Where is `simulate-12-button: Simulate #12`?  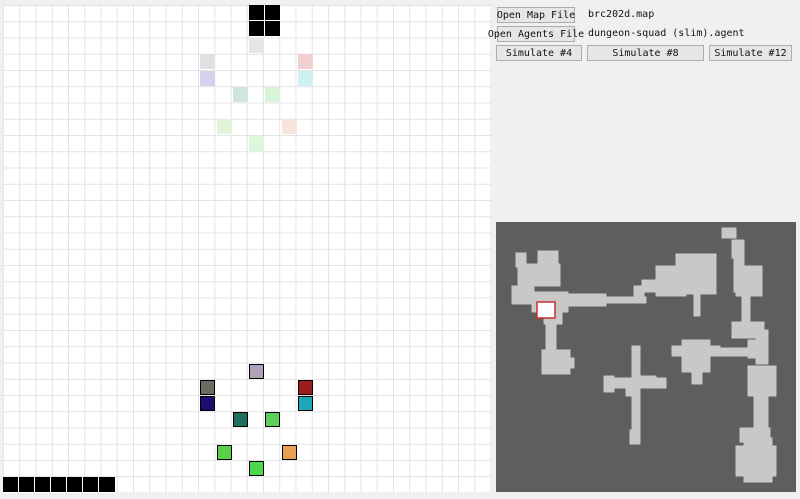
simulate-12-button: Simulate #12 is located at coordinates (750, 53).